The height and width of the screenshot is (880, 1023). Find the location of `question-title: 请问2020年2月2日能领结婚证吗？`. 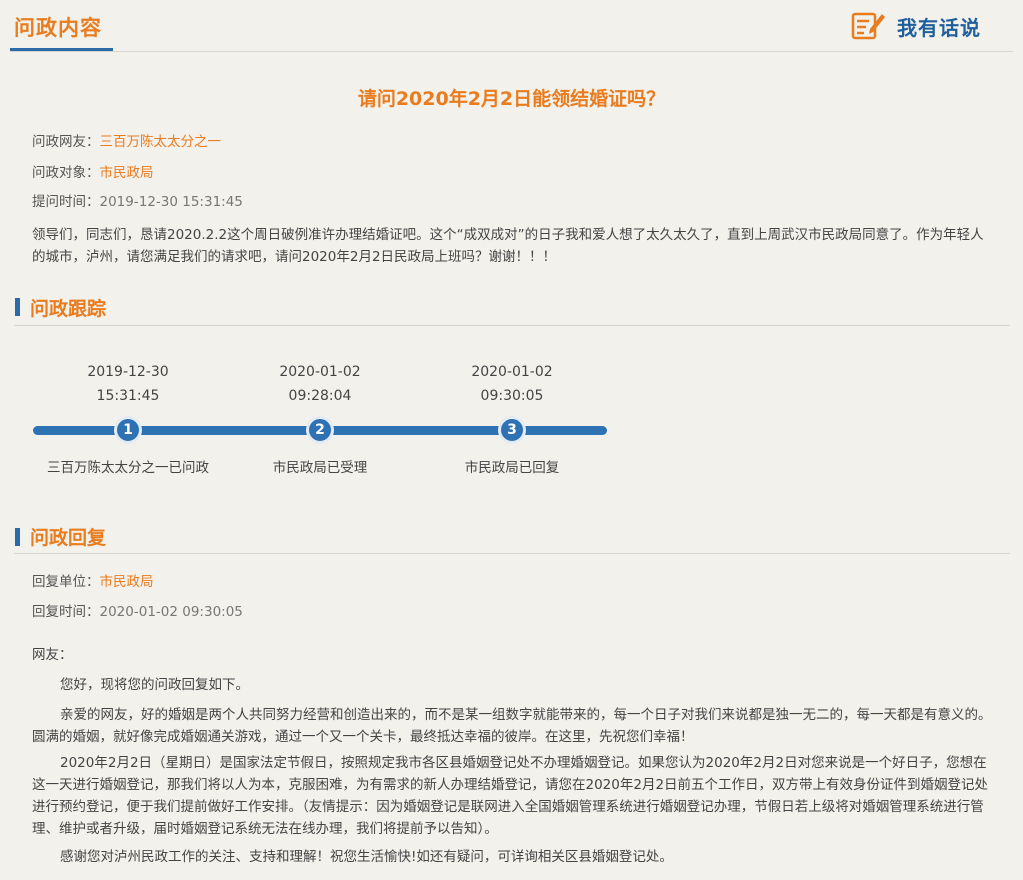

question-title: 请问2020年2月2日能领结婚证吗？ is located at coordinates (511, 99).